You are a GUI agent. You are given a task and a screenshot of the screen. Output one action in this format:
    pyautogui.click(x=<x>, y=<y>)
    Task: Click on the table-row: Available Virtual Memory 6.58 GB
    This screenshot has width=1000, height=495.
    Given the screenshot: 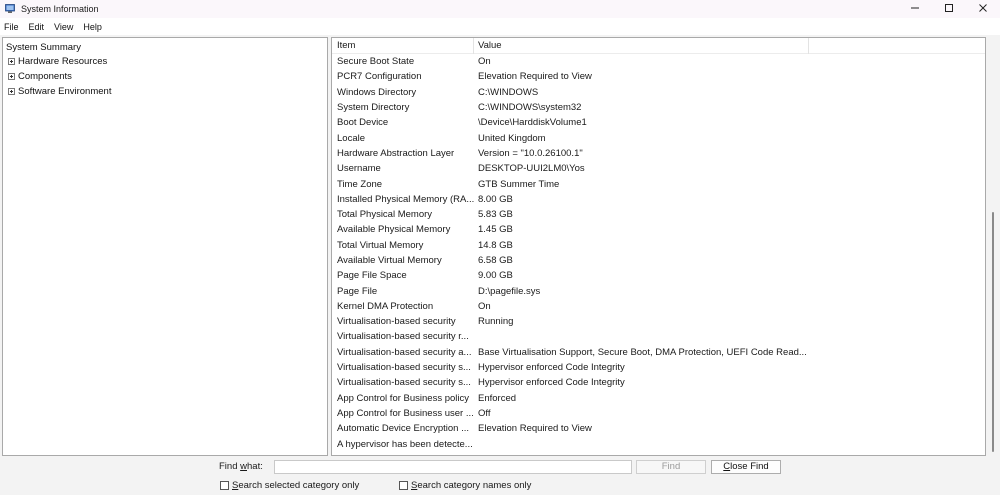 What is the action you would take?
    pyautogui.click(x=658, y=260)
    